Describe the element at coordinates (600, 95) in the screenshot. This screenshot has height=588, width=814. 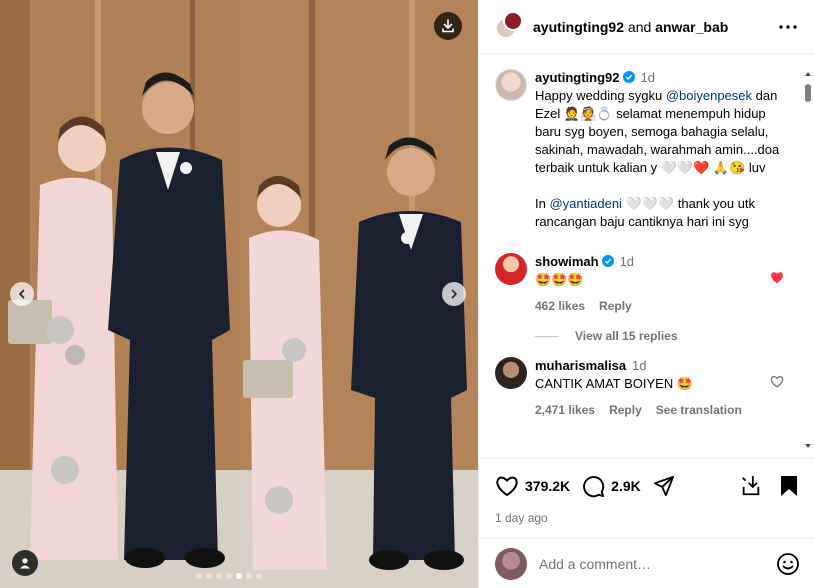
I see `caption-text: Happy wedding sygku` at that location.